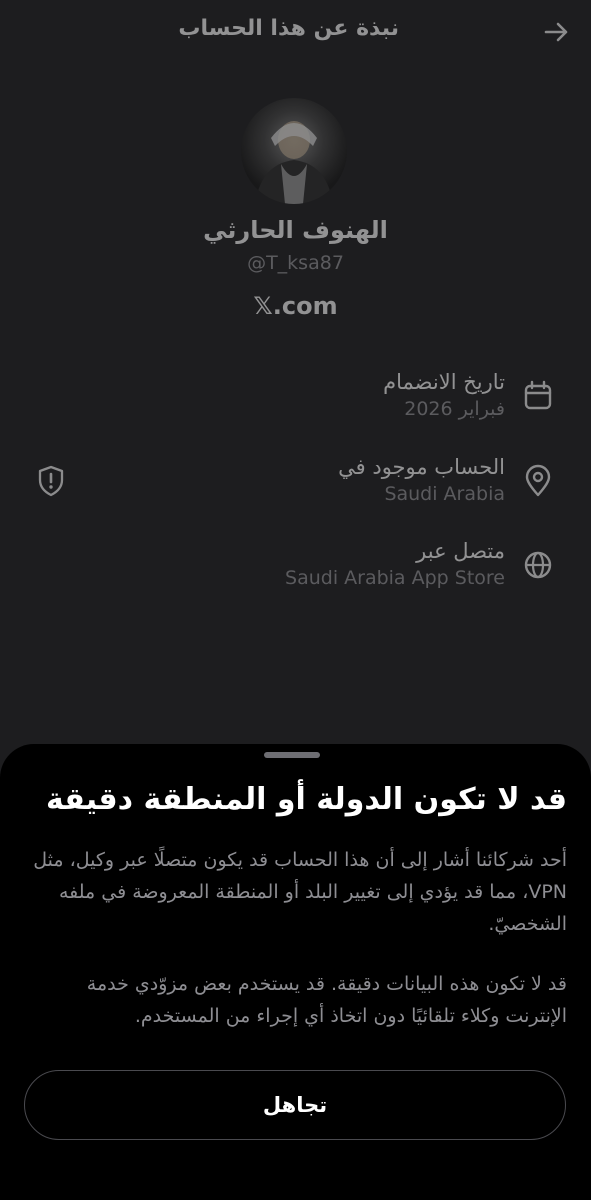 This screenshot has width=591, height=1200. What do you see at coordinates (556, 32) in the screenshot?
I see `back-arrow-icon` at bounding box center [556, 32].